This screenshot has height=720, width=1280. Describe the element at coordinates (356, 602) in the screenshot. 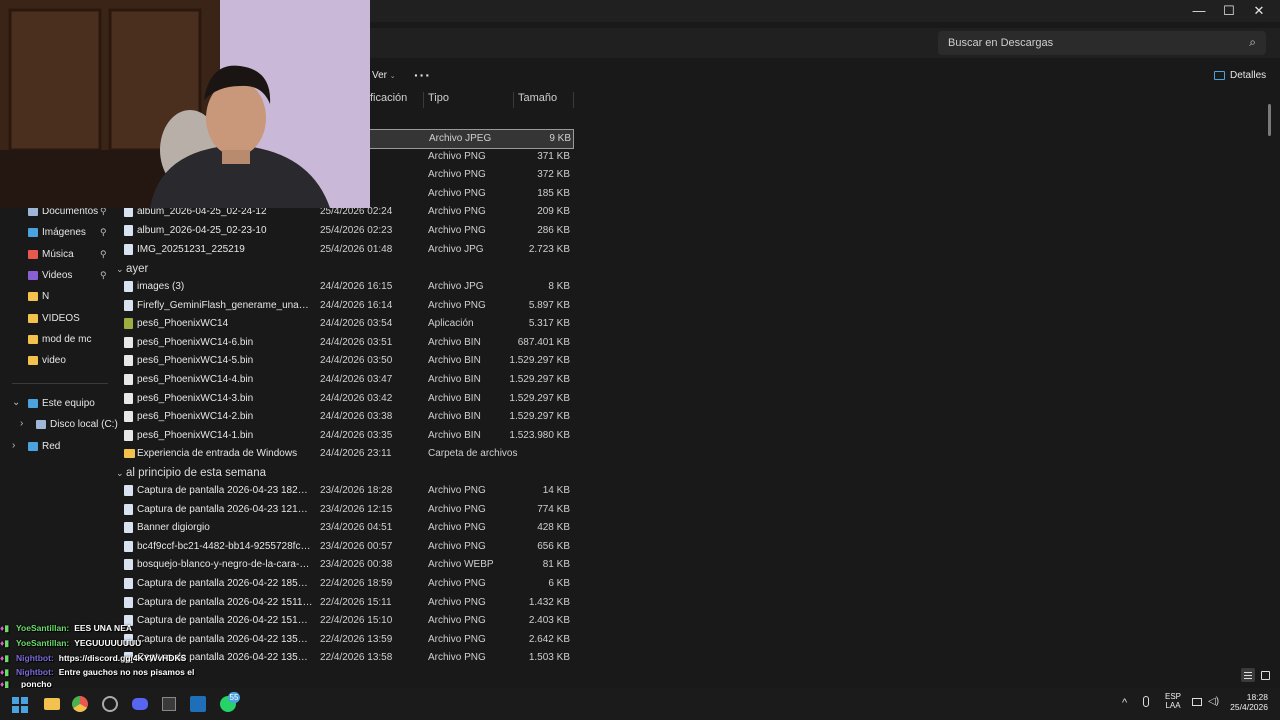

I see `file-date: 22/4/2026 15:11` at that location.